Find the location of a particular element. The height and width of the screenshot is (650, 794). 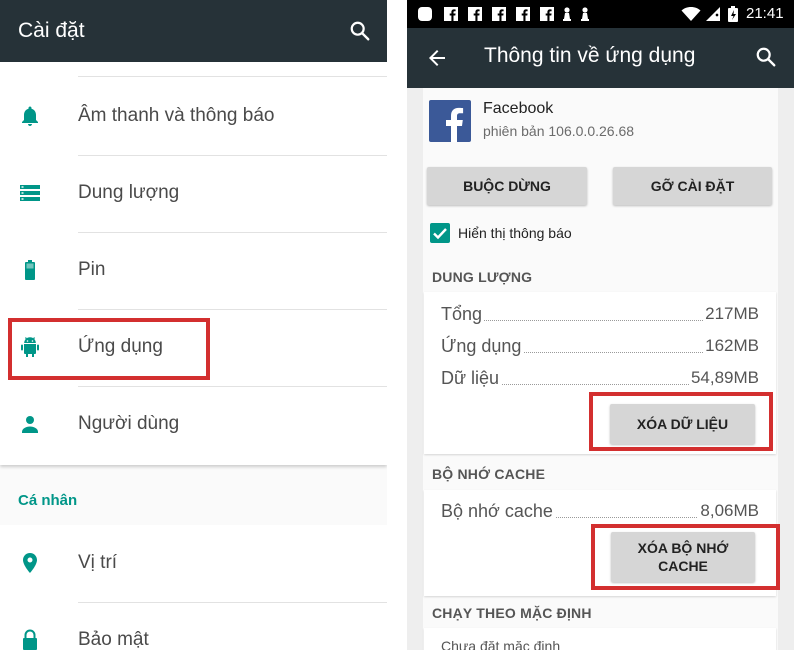

storage-label: Ứng dụng is located at coordinates (482, 346).